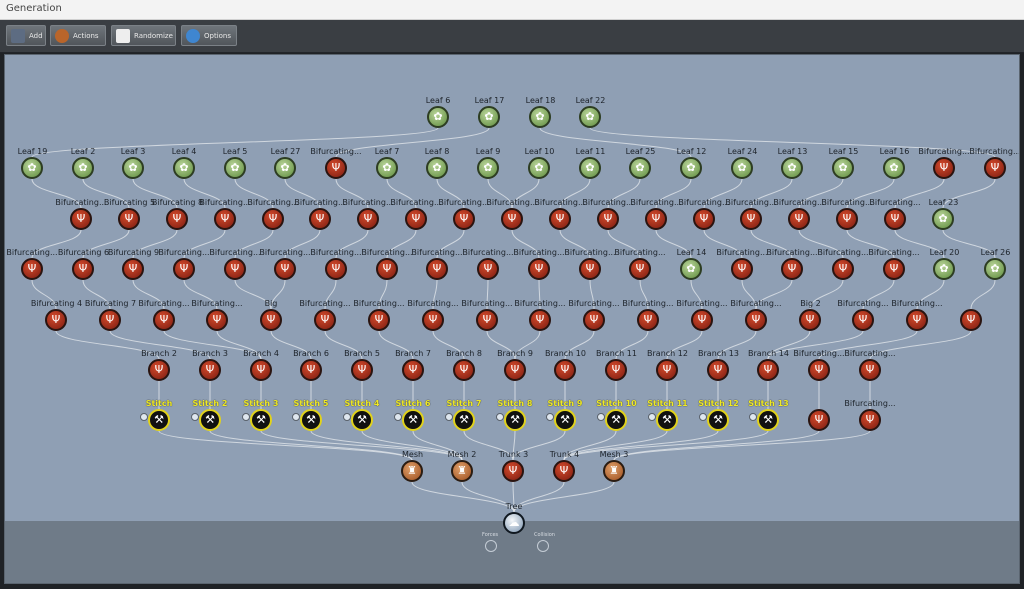  I want to click on row5-node-3: Ψ, so click(217, 320).